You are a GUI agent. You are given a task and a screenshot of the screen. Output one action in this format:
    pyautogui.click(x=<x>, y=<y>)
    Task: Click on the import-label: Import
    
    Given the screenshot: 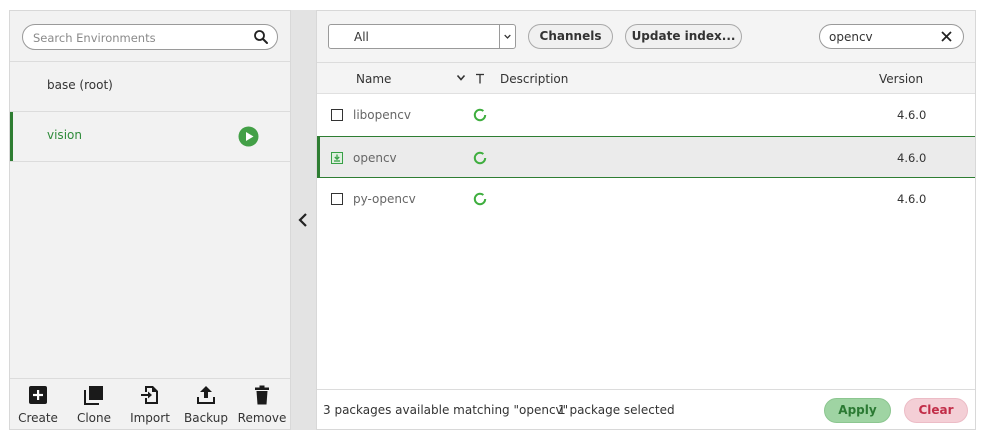 What is the action you would take?
    pyautogui.click(x=150, y=418)
    